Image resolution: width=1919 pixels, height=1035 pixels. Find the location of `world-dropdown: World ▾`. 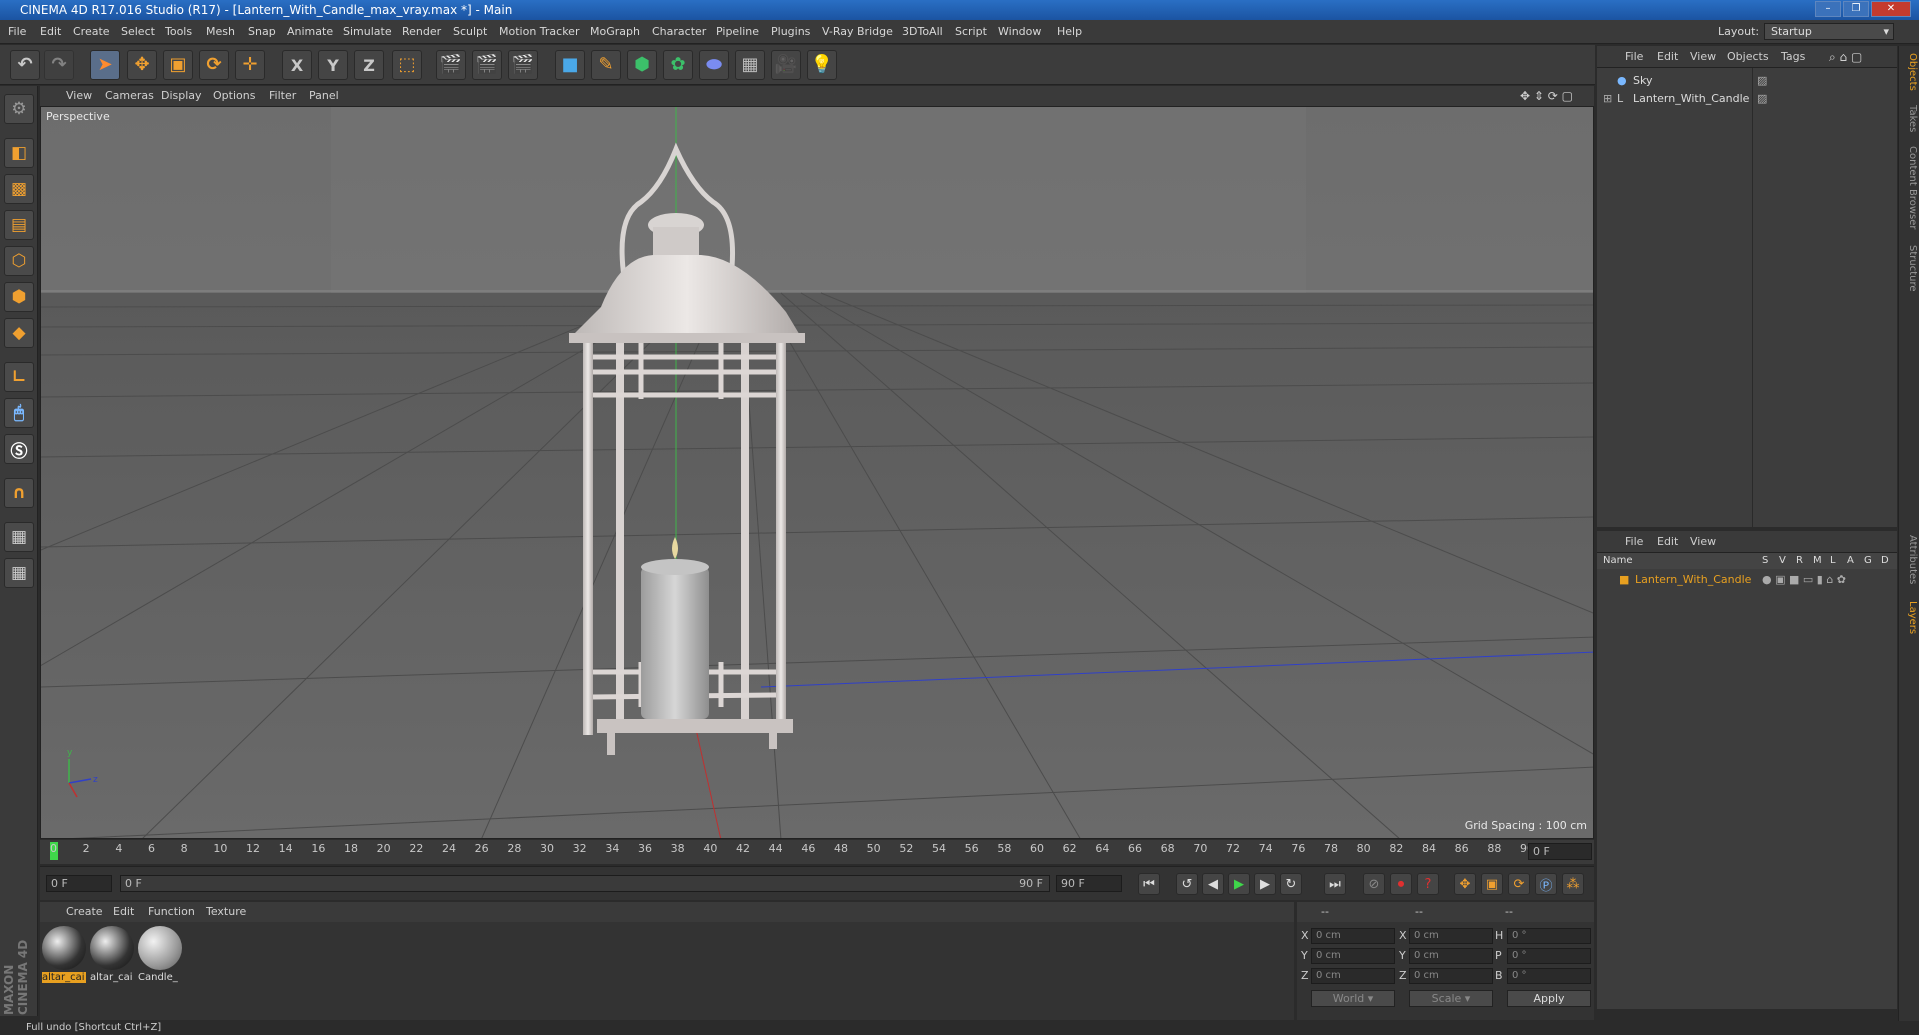

world-dropdown: World ▾ is located at coordinates (1353, 998).